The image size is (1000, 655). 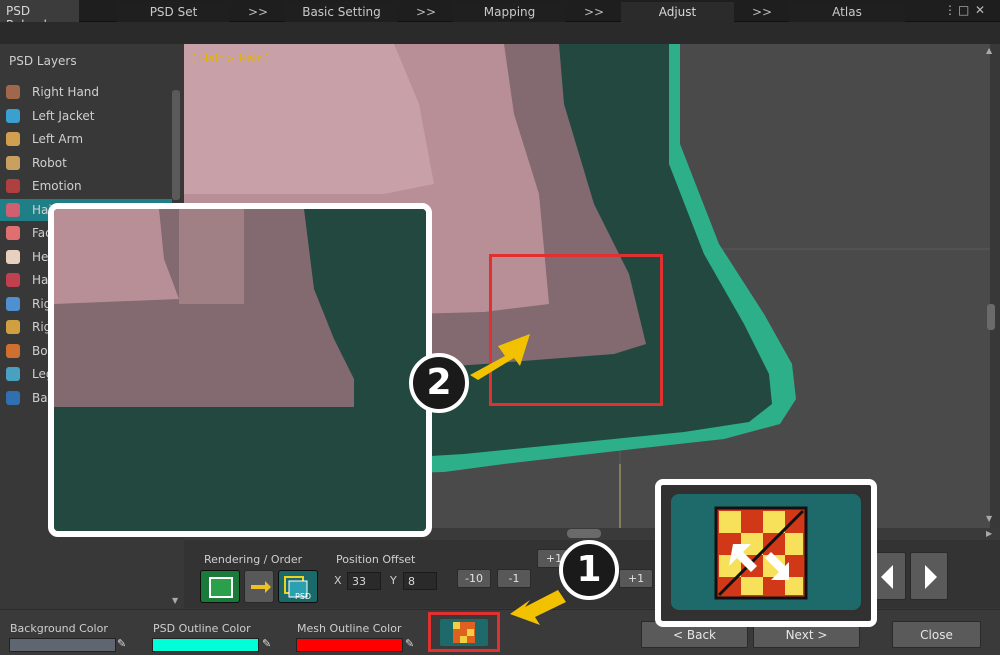 I want to click on callout-arrows, so click(x=518, y=479).